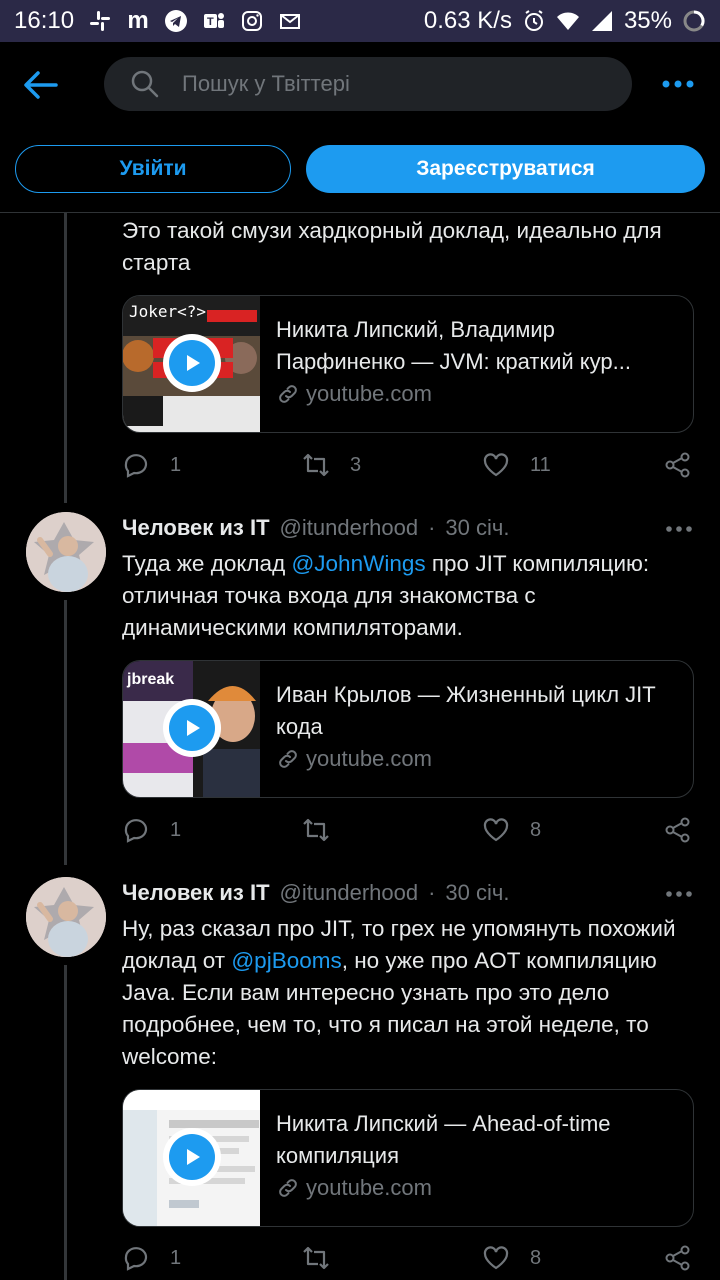 Image resolution: width=720 pixels, height=1280 pixels. What do you see at coordinates (286, 960) in the screenshot?
I see `mention-link: @pjBooms` at bounding box center [286, 960].